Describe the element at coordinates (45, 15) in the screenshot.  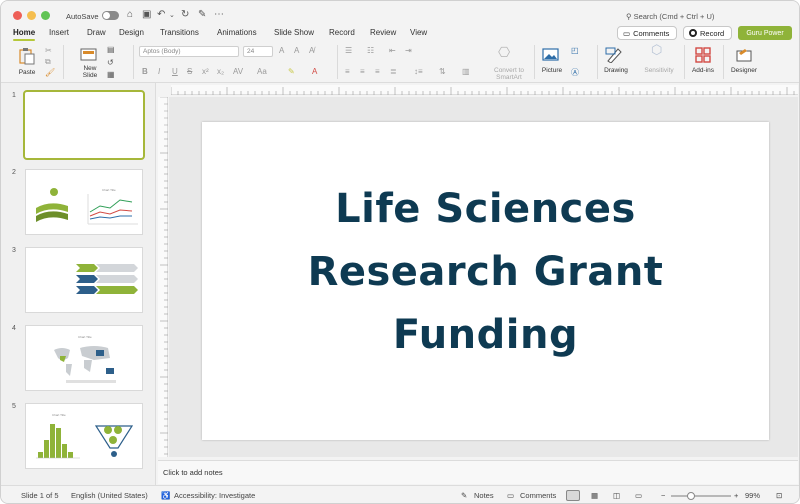
I see `zoom-window-button` at that location.